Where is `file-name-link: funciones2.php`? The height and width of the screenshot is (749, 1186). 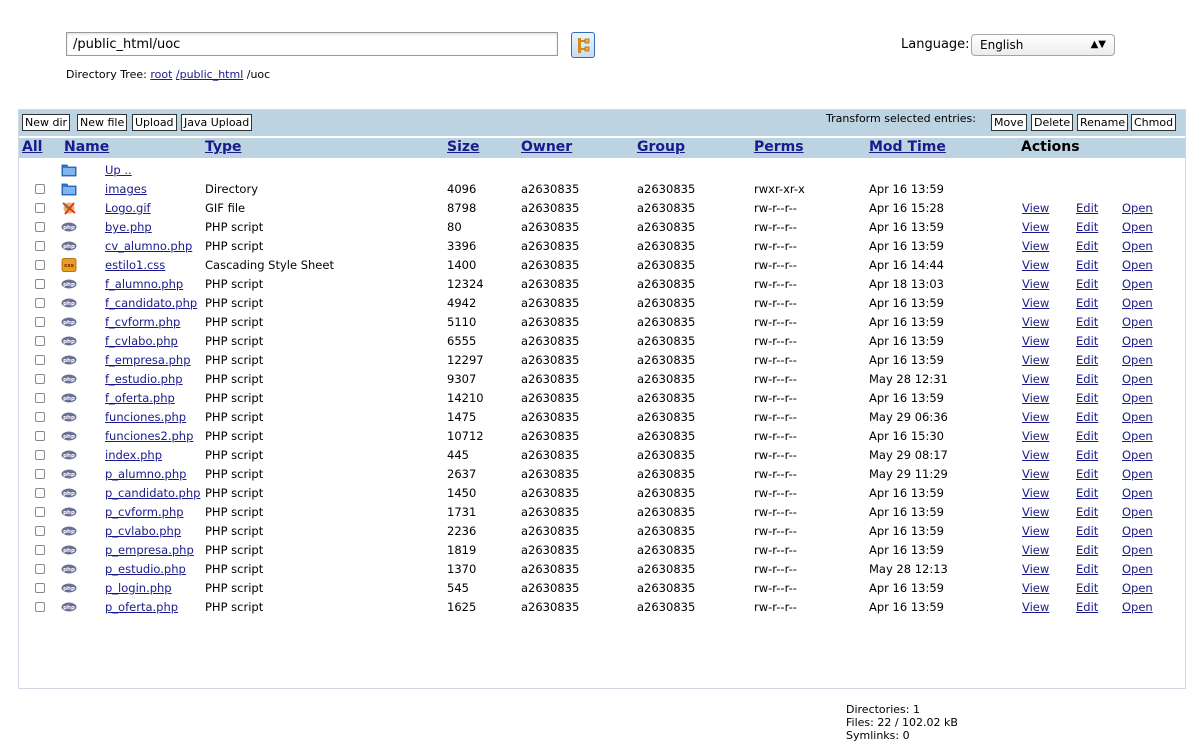
file-name-link: funciones2.php is located at coordinates (149, 436).